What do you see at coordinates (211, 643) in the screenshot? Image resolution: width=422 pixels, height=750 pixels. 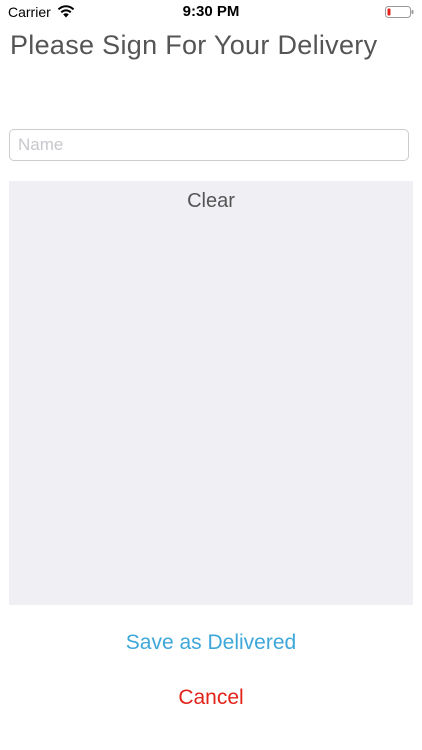 I see `save-as-delivered-button: Save as Delivered` at bounding box center [211, 643].